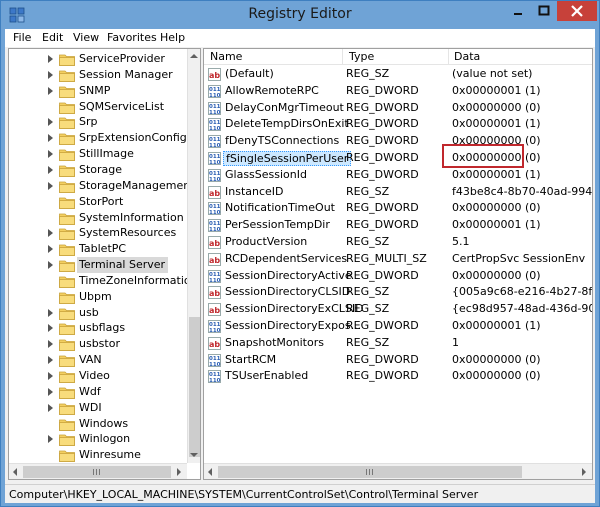  Describe the element at coordinates (193, 256) in the screenshot. I see `tree-vertical-scrollbar` at that location.